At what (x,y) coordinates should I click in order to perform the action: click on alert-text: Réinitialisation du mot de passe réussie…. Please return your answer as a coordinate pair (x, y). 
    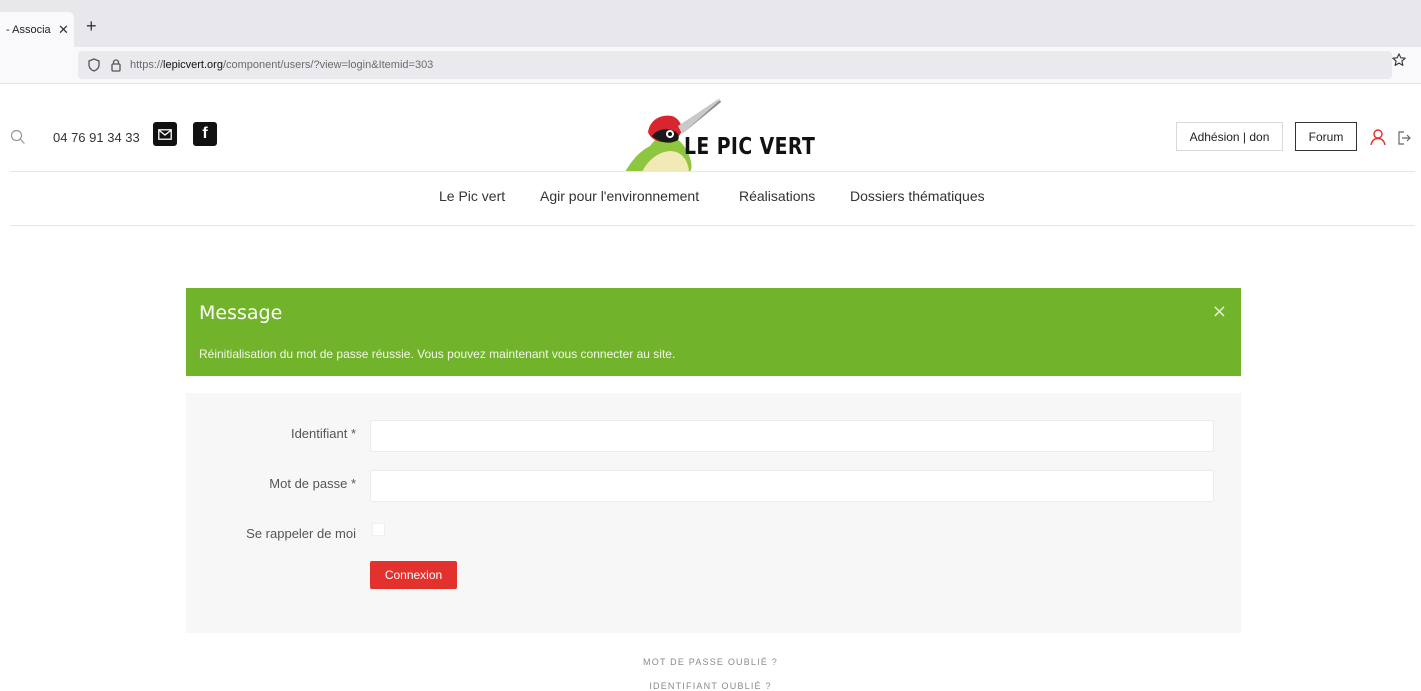
    Looking at the image, I should click on (437, 354).